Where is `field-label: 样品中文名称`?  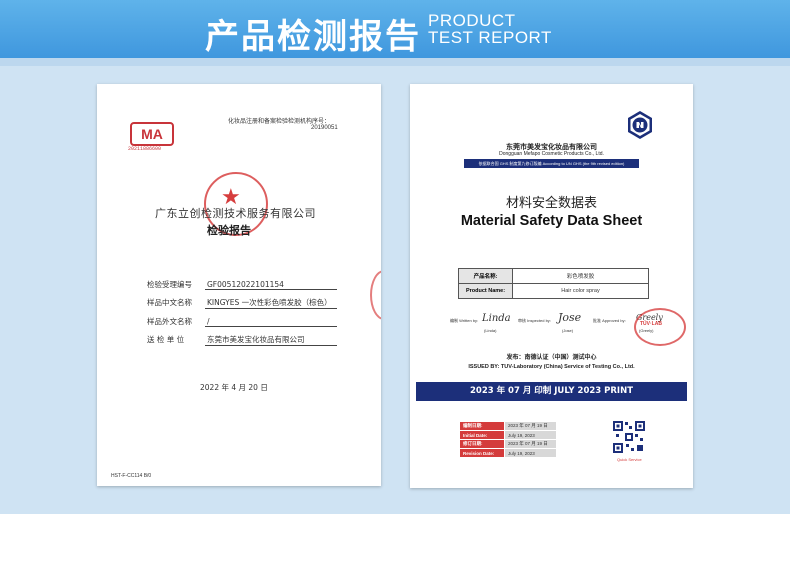 field-label: 样品中文名称 is located at coordinates (169, 302).